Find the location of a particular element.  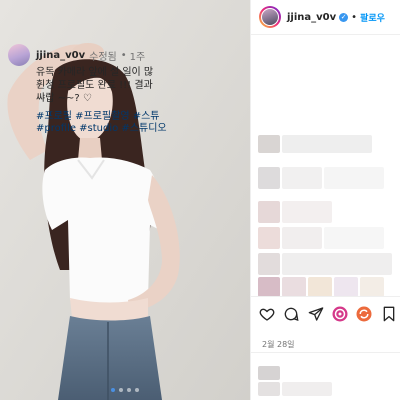

caption-username: jjina_v0v is located at coordinates (60, 55).